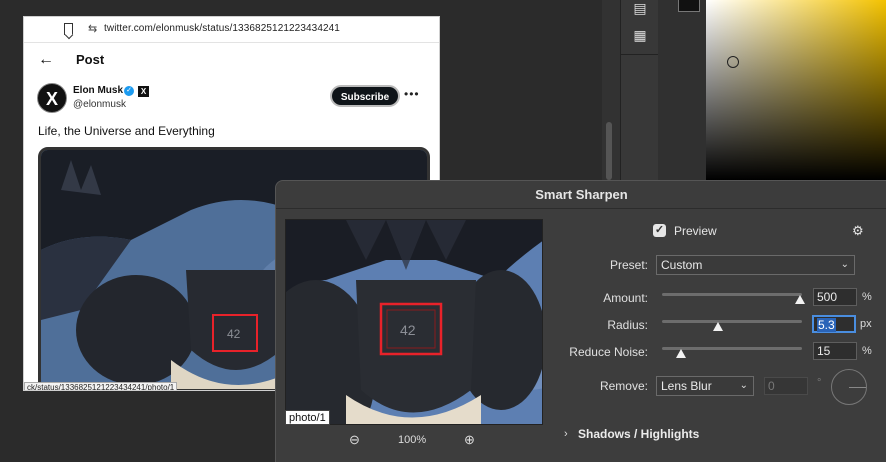 This screenshot has width=886, height=462. What do you see at coordinates (129, 91) in the screenshot?
I see `verified-badge-icon: ✓` at bounding box center [129, 91].